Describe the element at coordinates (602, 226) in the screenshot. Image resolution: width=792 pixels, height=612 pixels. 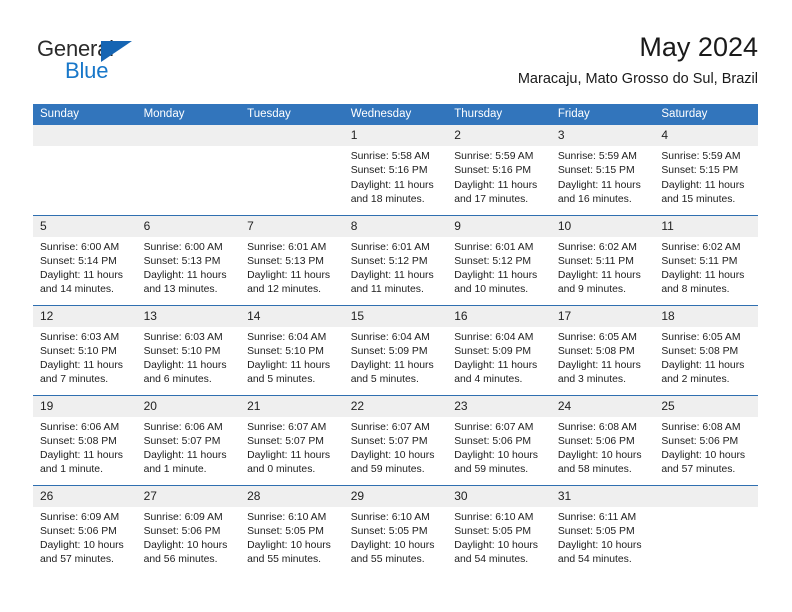
I see `day-number: 10` at that location.